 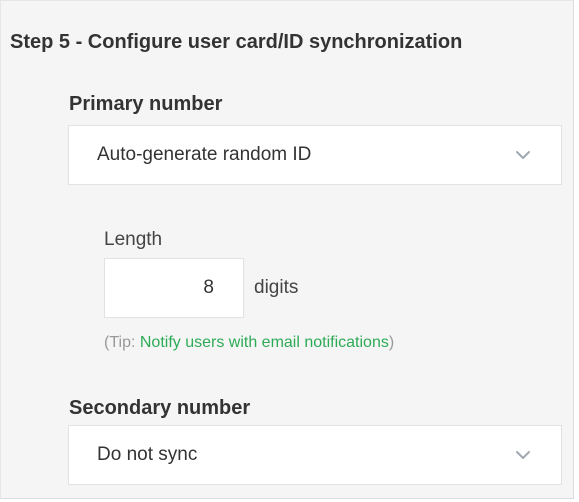 I want to click on tip-suffix: ), so click(x=391, y=342).